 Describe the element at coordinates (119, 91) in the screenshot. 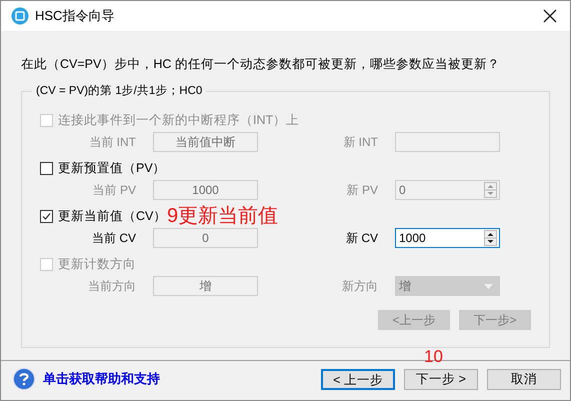

I see `group-title: (CV = PV)的第 1步/共1步；HC0` at that location.